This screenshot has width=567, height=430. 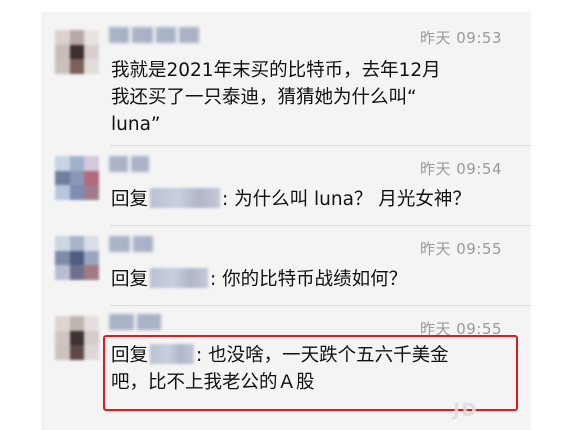 I want to click on comment-line: 我就是2021年末买的比特币，去年12月, so click(x=276, y=70).